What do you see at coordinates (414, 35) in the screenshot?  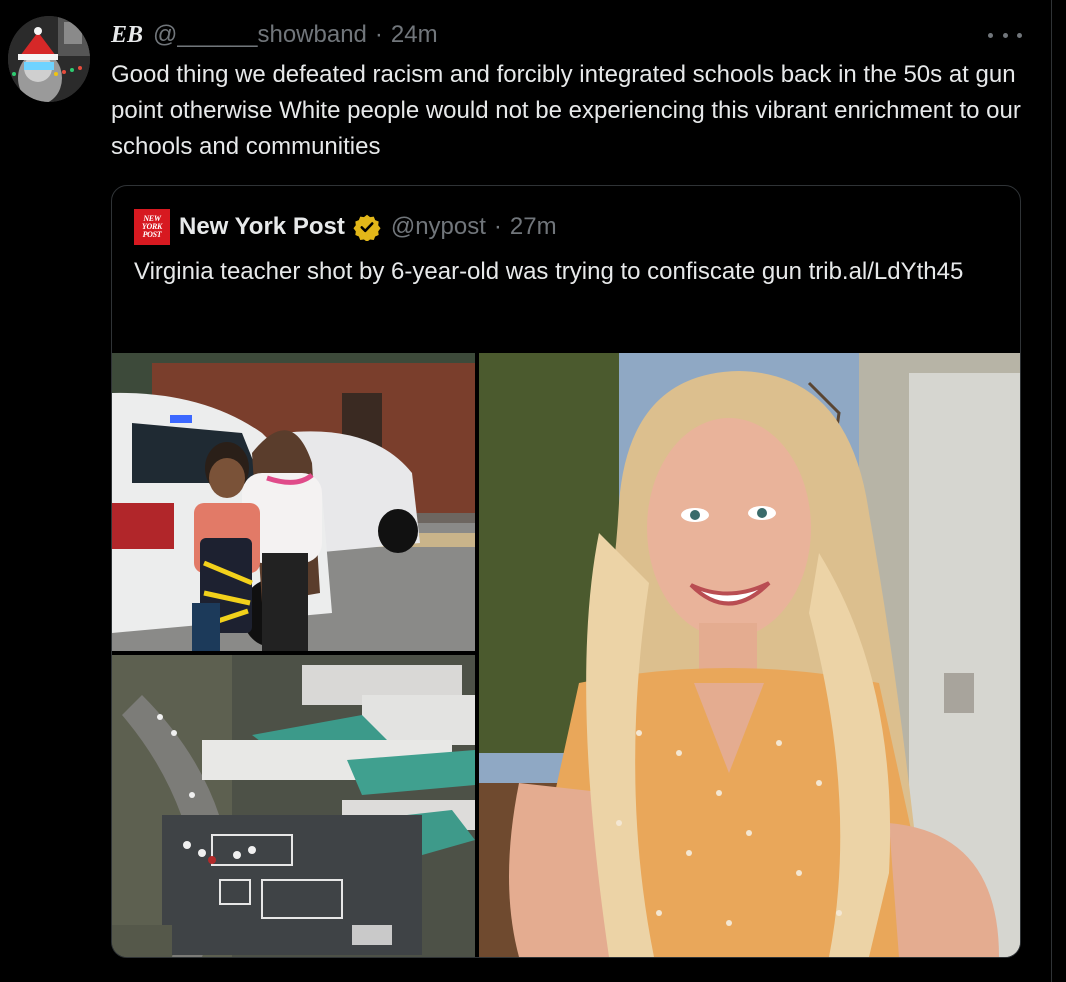 I see `tweet-timestamp: 24m` at bounding box center [414, 35].